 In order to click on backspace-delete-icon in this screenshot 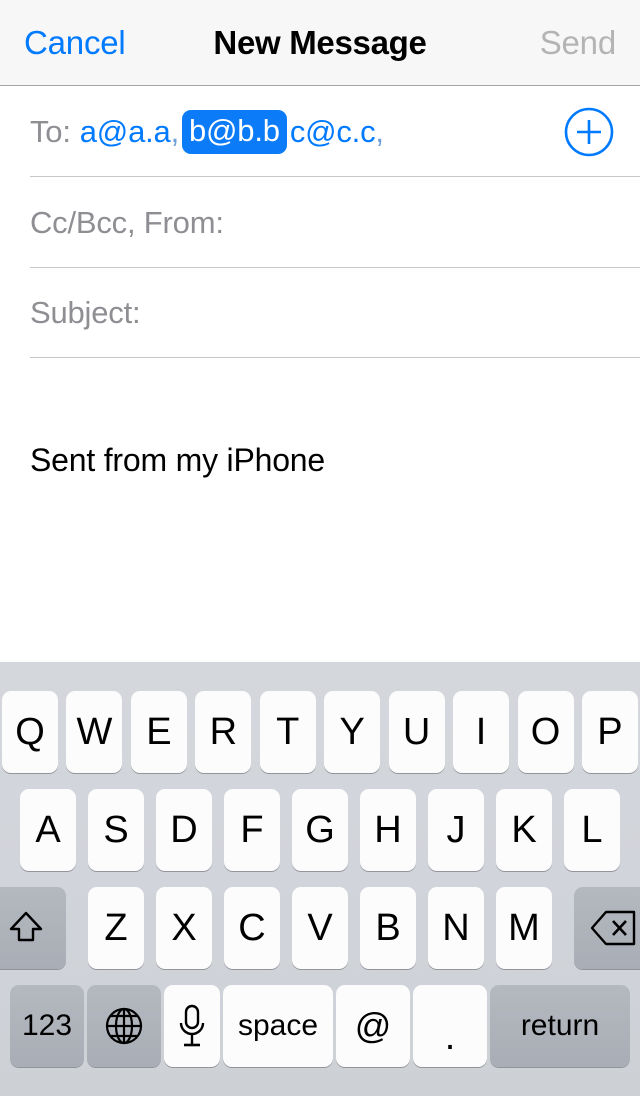, I will do `click(607, 928)`.